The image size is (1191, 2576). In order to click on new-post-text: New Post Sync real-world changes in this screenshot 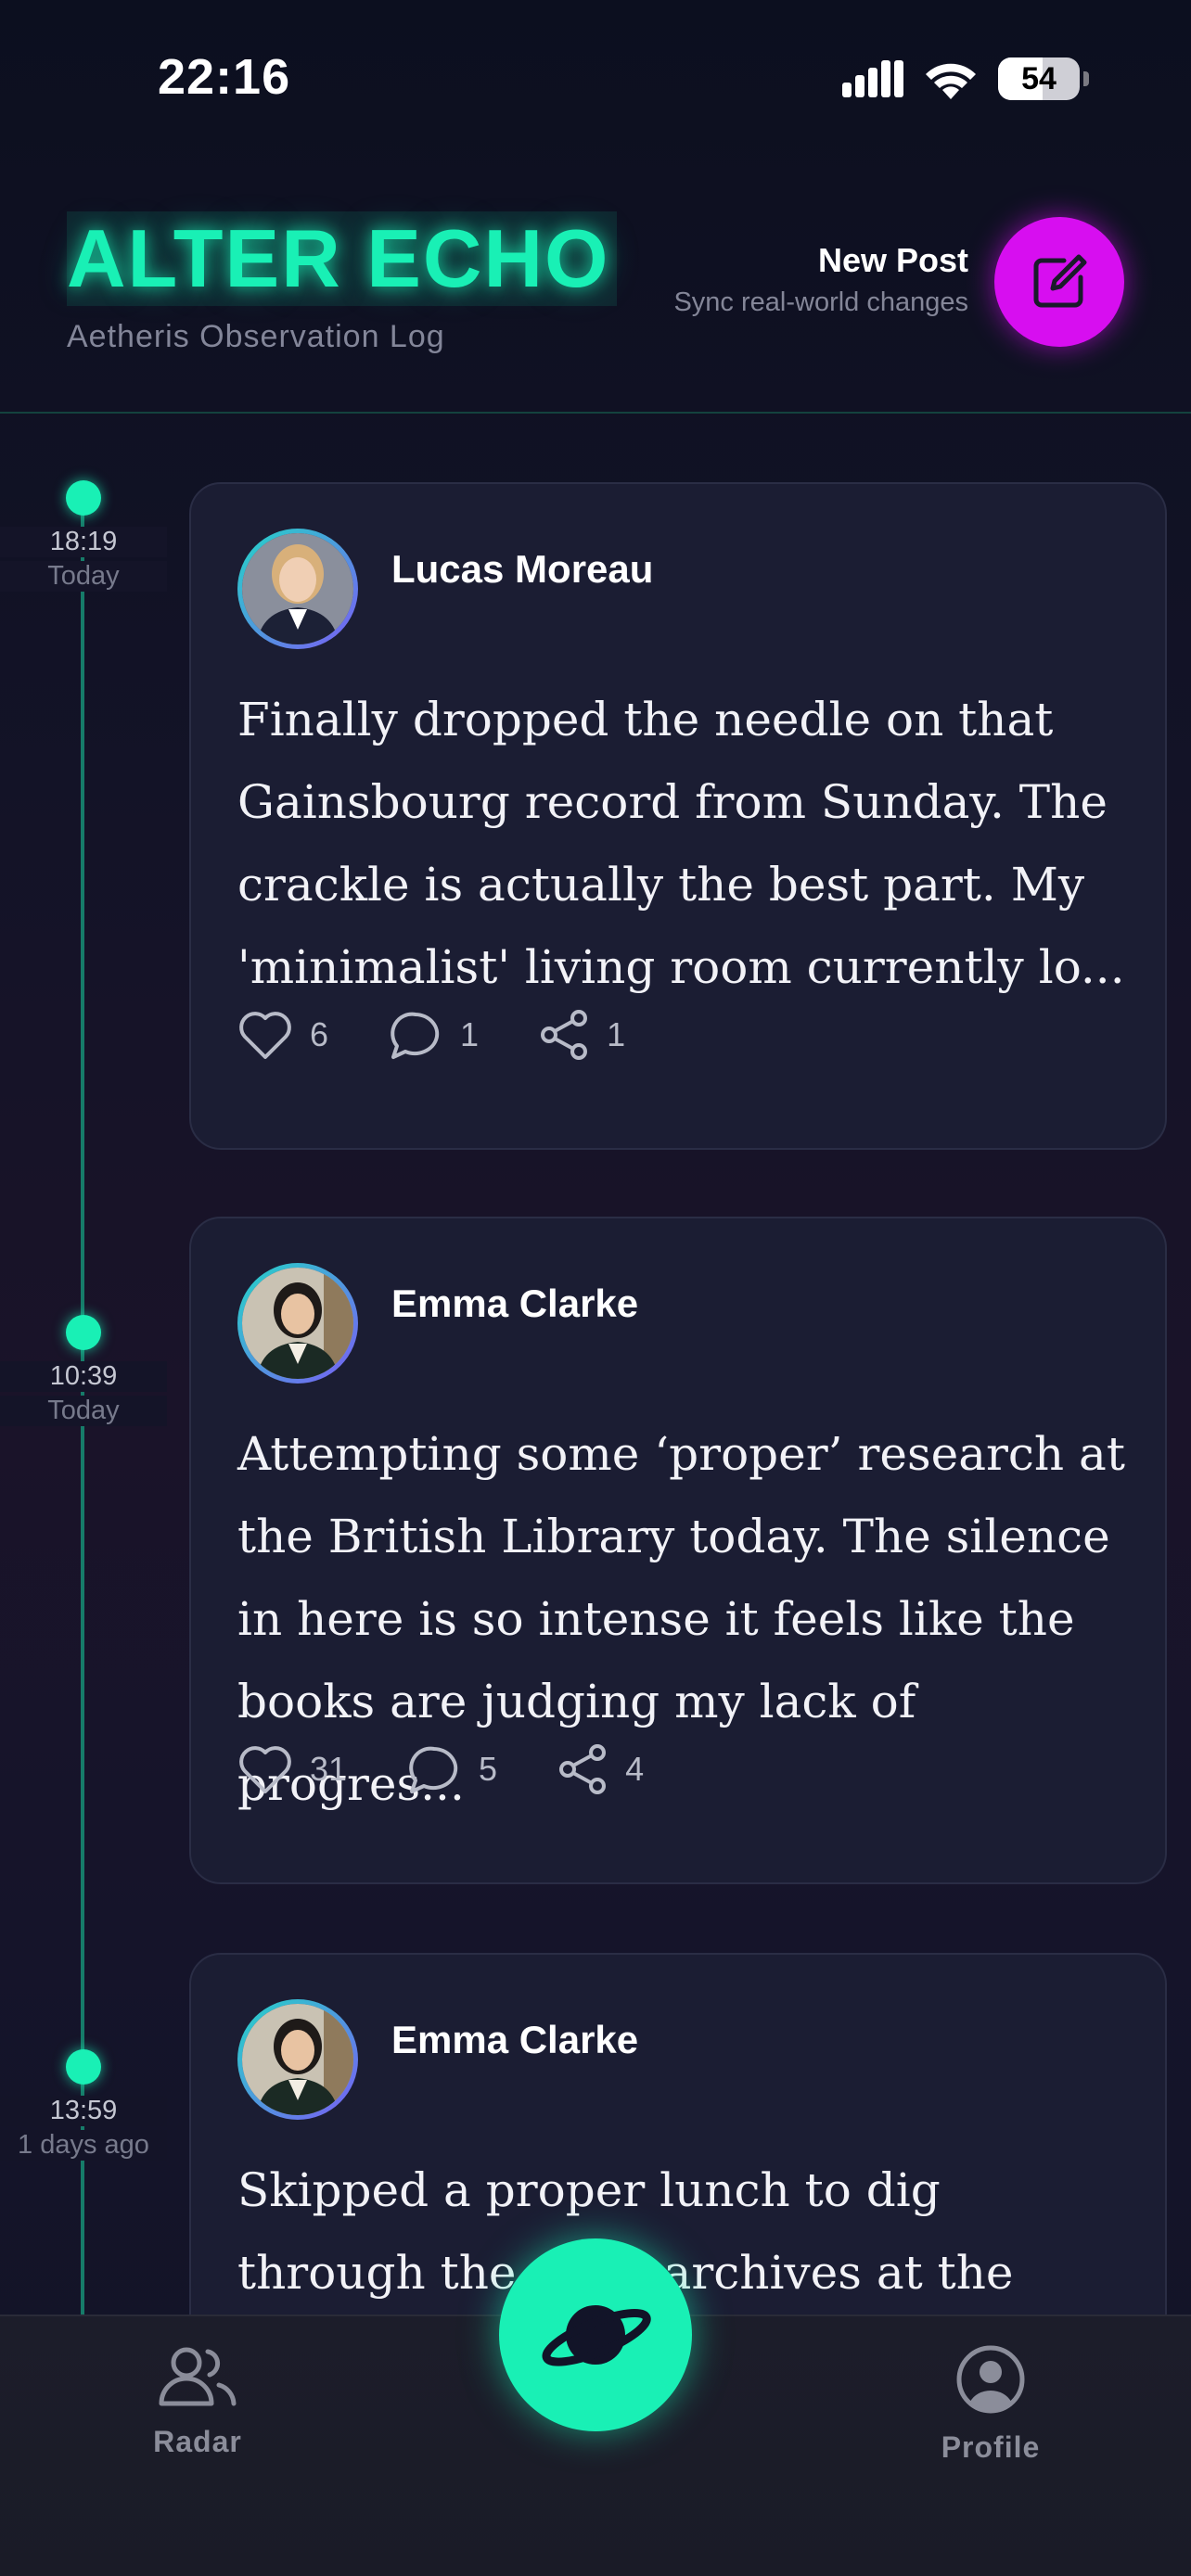, I will do `click(820, 279)`.